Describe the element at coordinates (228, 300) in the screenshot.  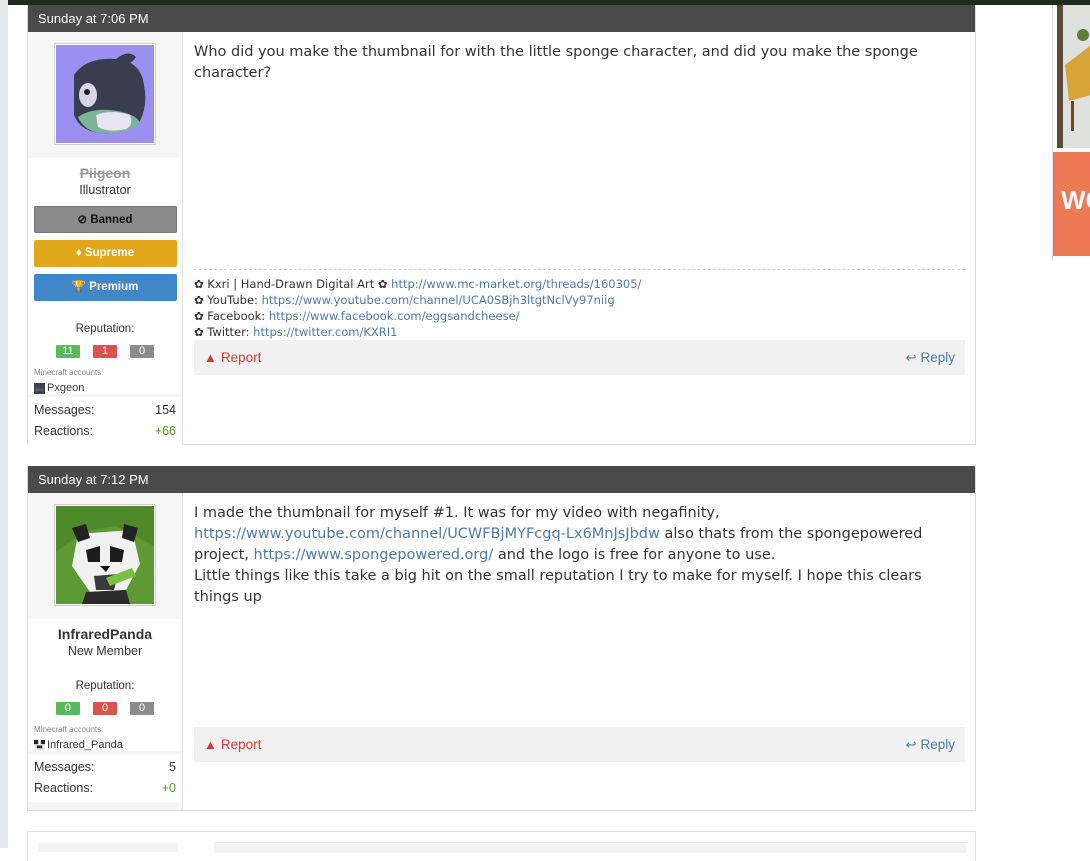
I see `signature-text: ✿ YouTube:` at that location.